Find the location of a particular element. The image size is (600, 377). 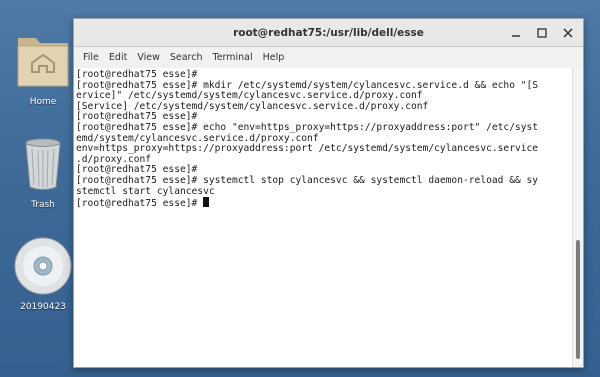

trash-icon is located at coordinates (43, 164).